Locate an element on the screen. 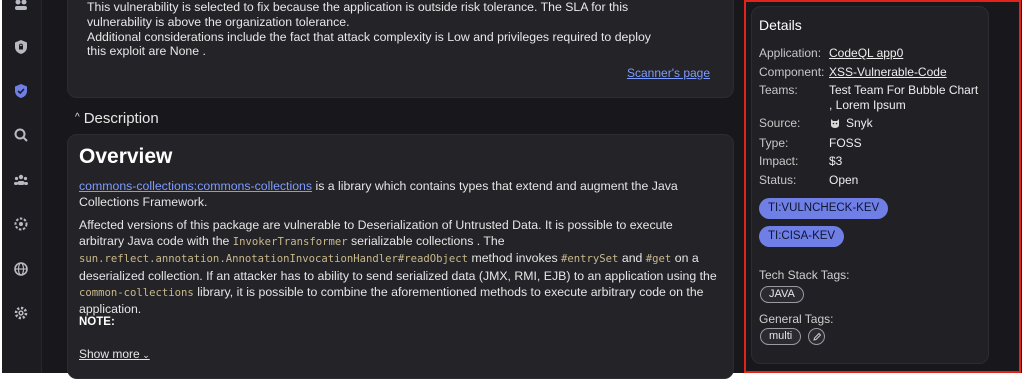 This screenshot has height=379, width=1024. teams-value: Test Team For Bubble Chart , Lorem Ipsum is located at coordinates (904, 97).